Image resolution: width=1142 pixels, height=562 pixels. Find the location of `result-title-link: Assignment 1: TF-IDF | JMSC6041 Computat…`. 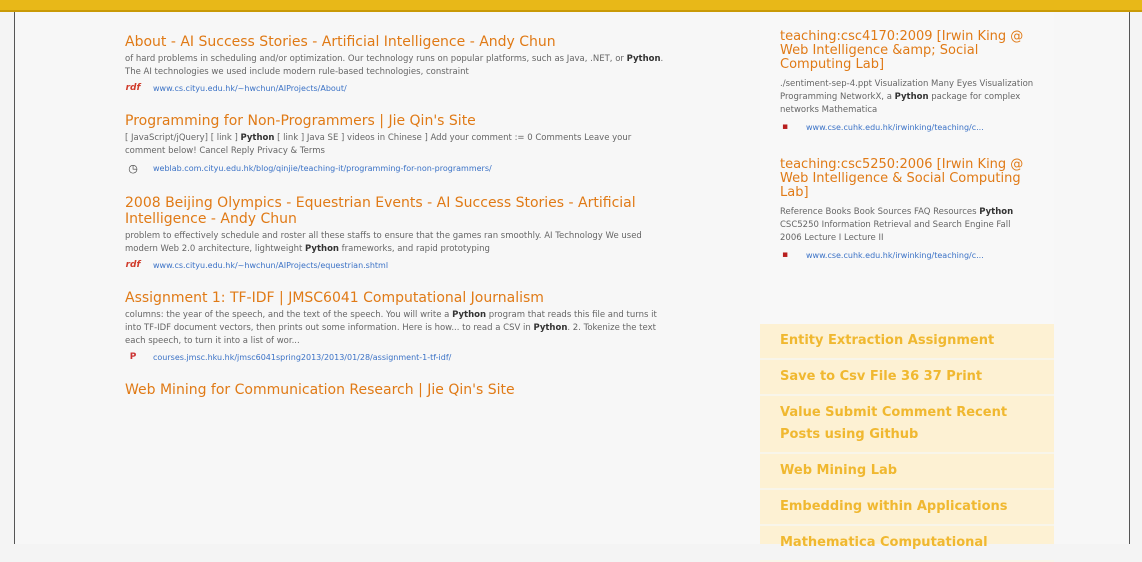

result-title-link: Assignment 1: TF-IDF | JMSC6041 Computat… is located at coordinates (395, 298).